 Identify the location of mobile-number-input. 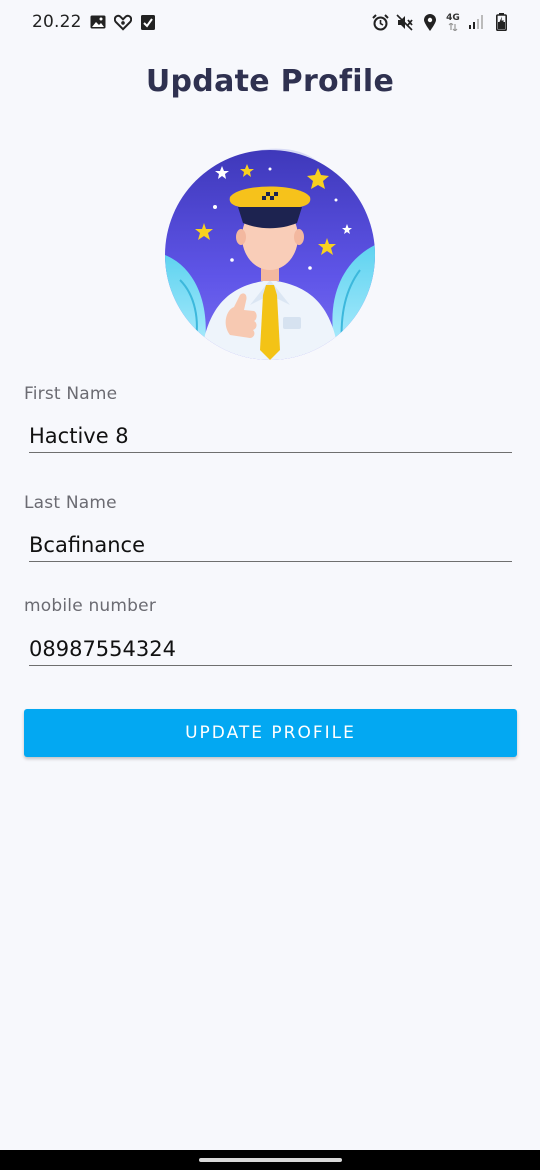
(270, 649).